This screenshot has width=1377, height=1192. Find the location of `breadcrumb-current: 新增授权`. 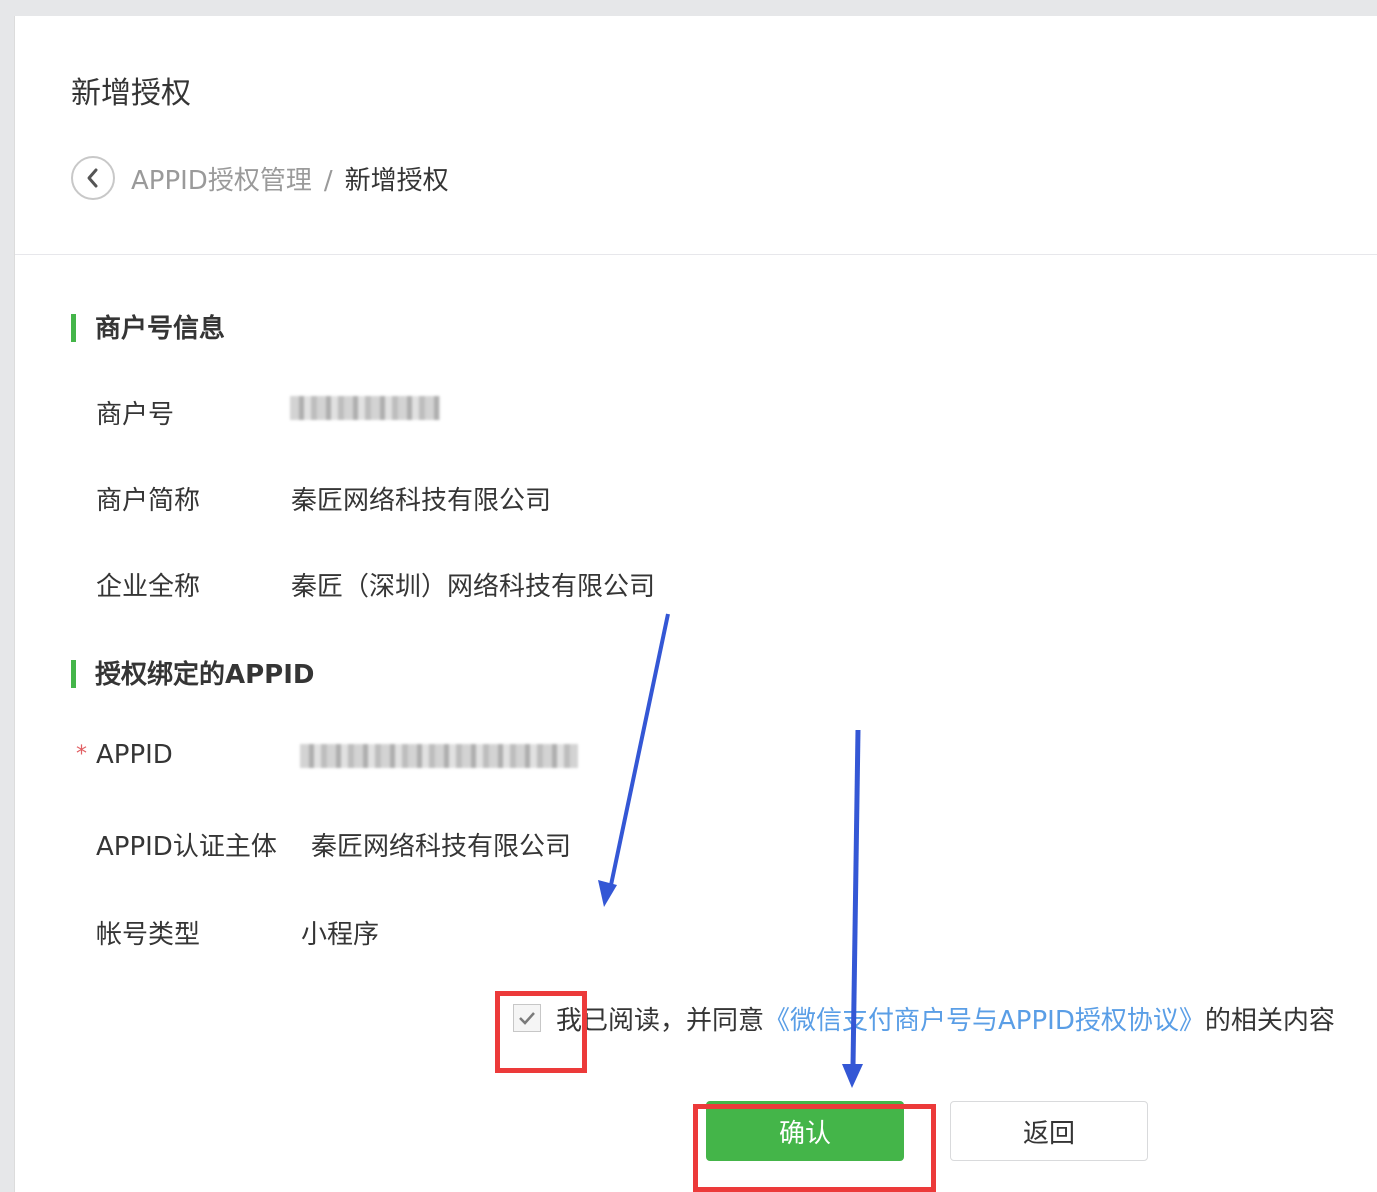

breadcrumb-current: 新增授权 is located at coordinates (396, 181).